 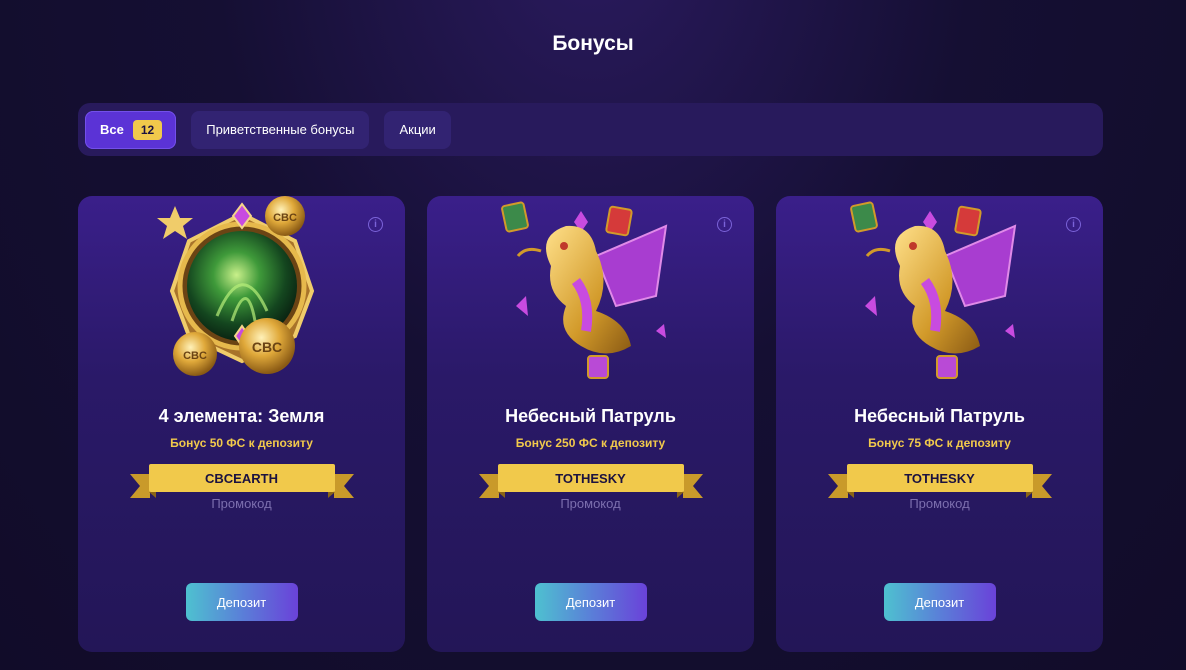 I want to click on filter-count-badge: 12, so click(x=147, y=129).